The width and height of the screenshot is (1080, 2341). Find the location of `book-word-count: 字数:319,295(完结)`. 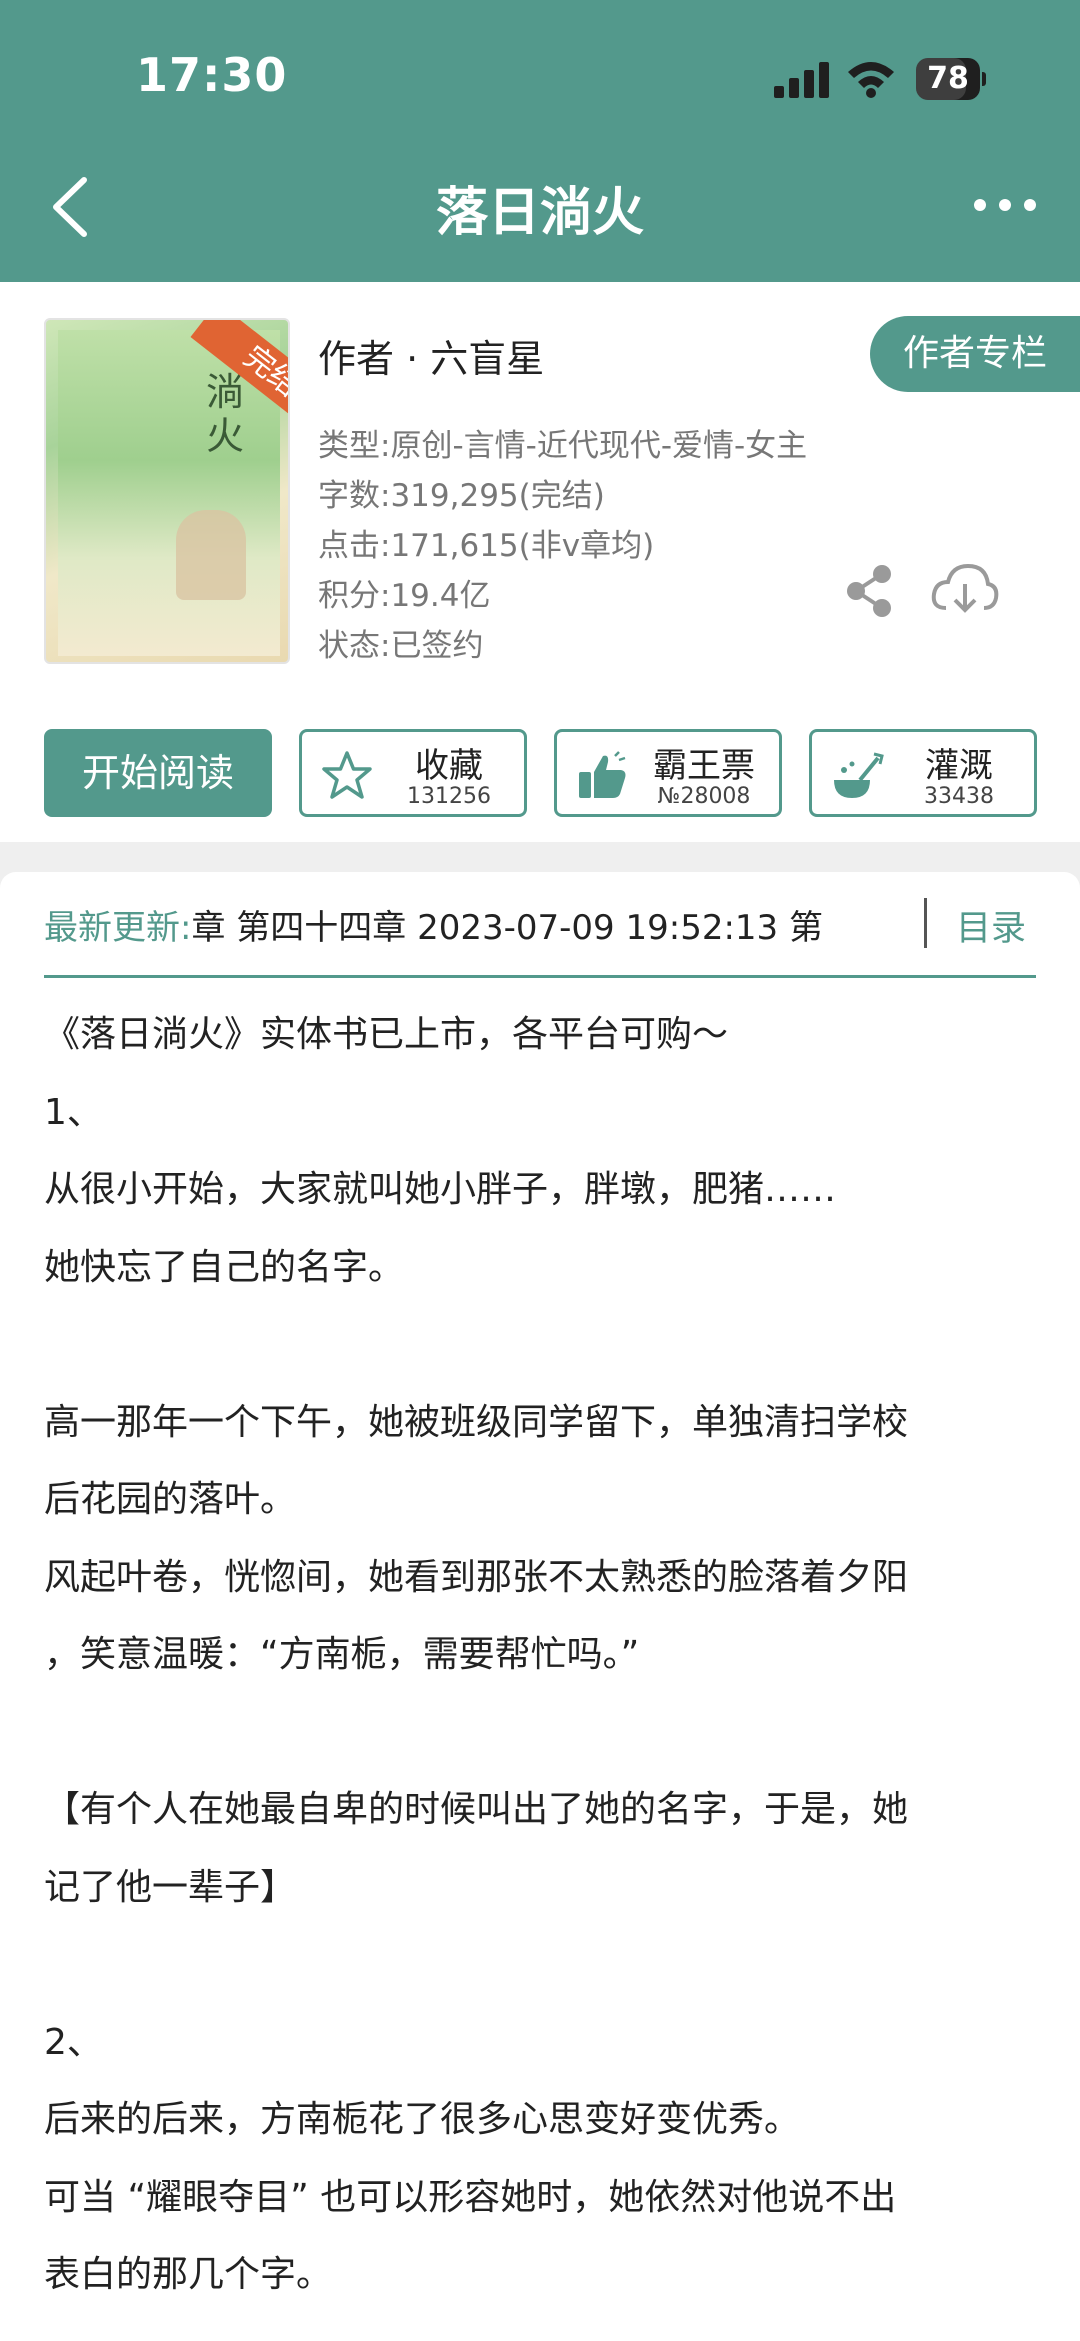

book-word-count: 字数:319,295(完结) is located at coordinates (461, 496).